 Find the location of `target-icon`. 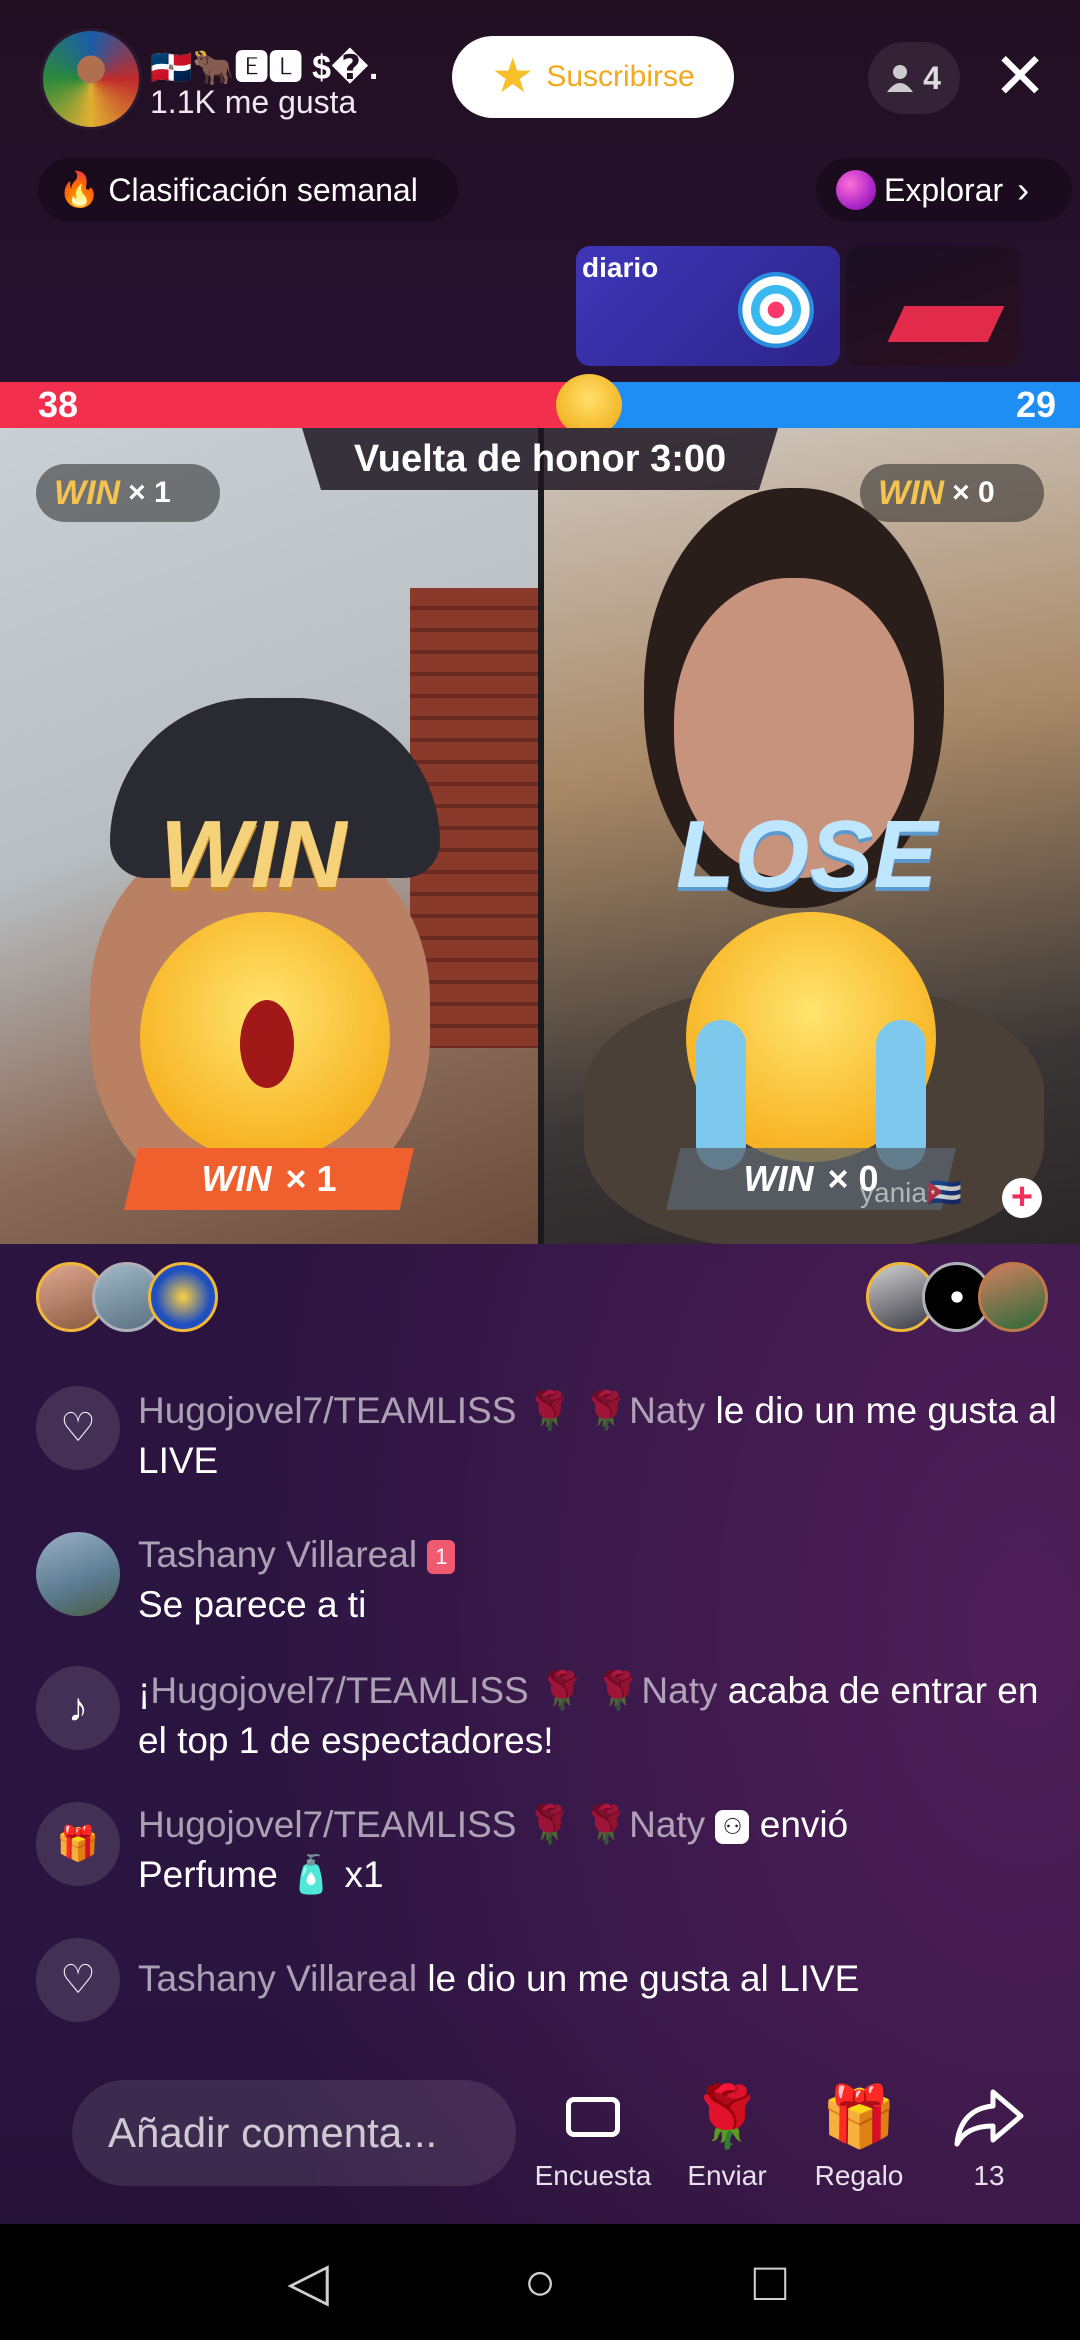

target-icon is located at coordinates (776, 310).